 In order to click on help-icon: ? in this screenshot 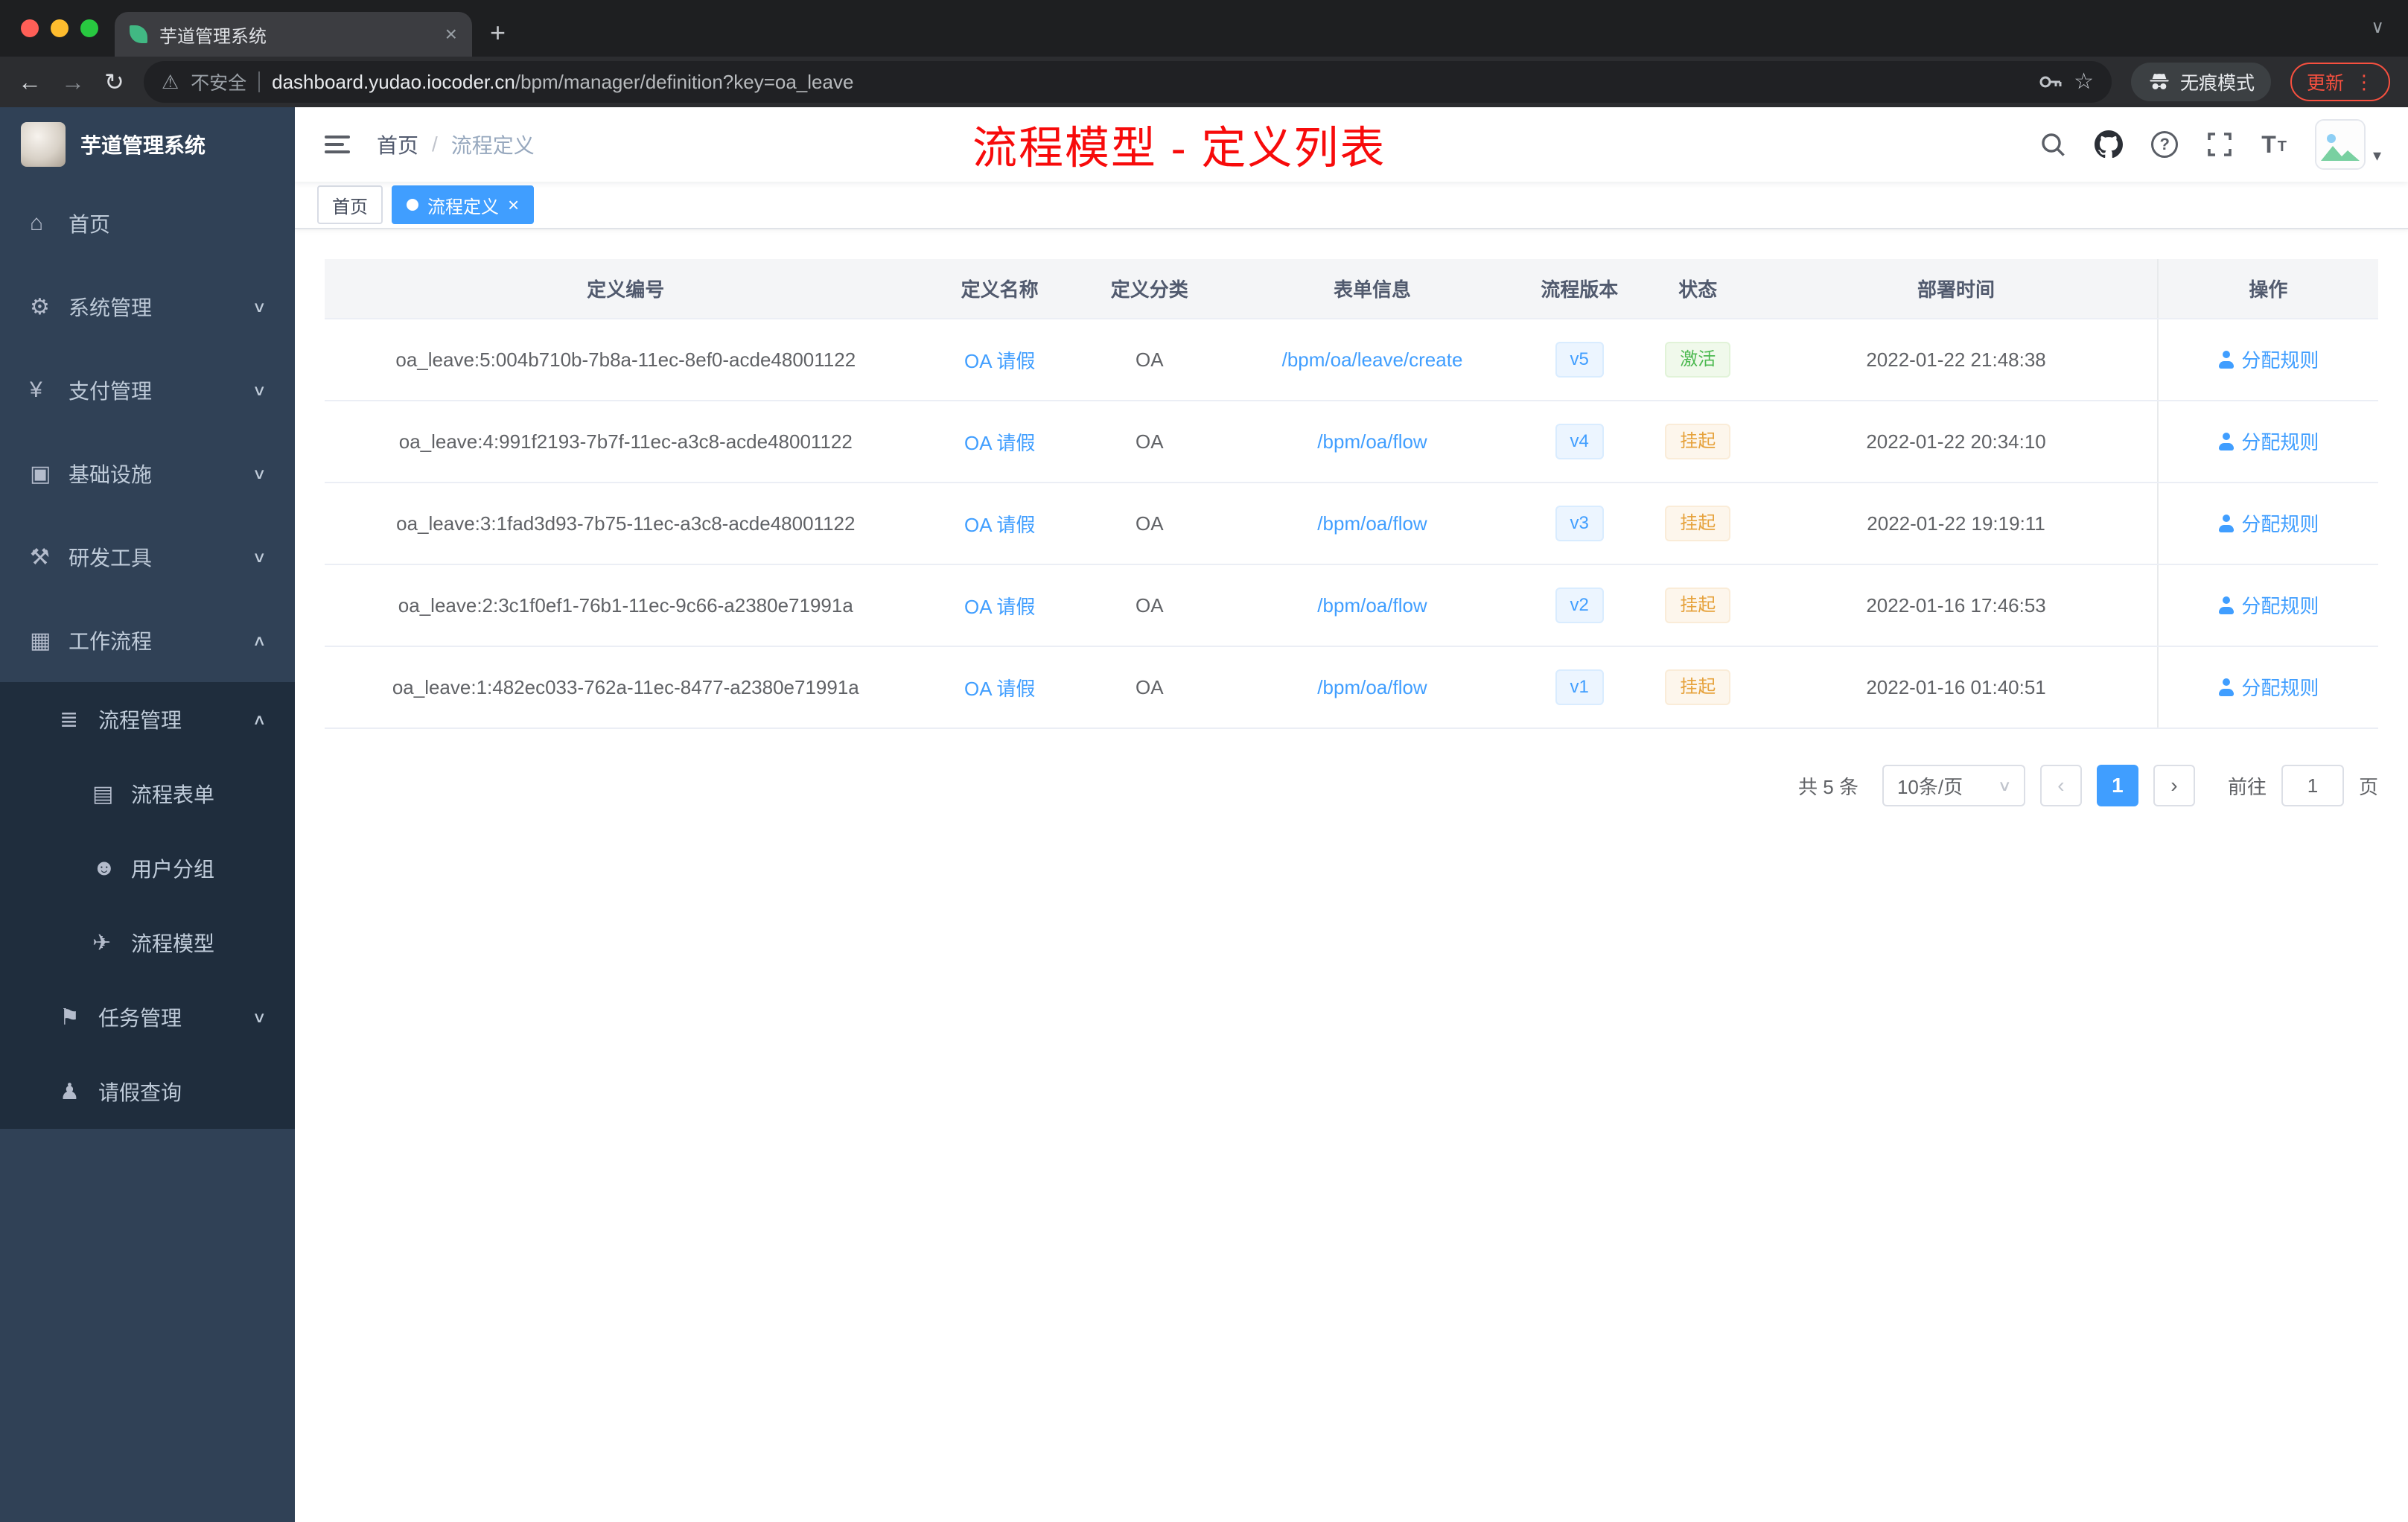, I will do `click(2165, 144)`.